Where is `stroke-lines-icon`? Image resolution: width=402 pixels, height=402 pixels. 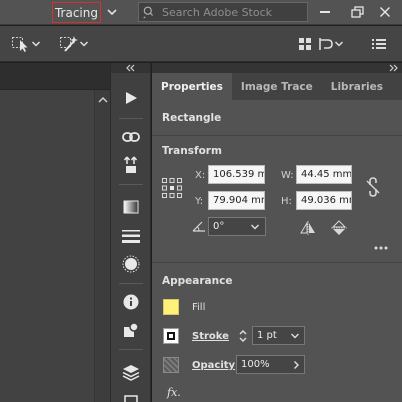 stroke-lines-icon is located at coordinates (131, 236).